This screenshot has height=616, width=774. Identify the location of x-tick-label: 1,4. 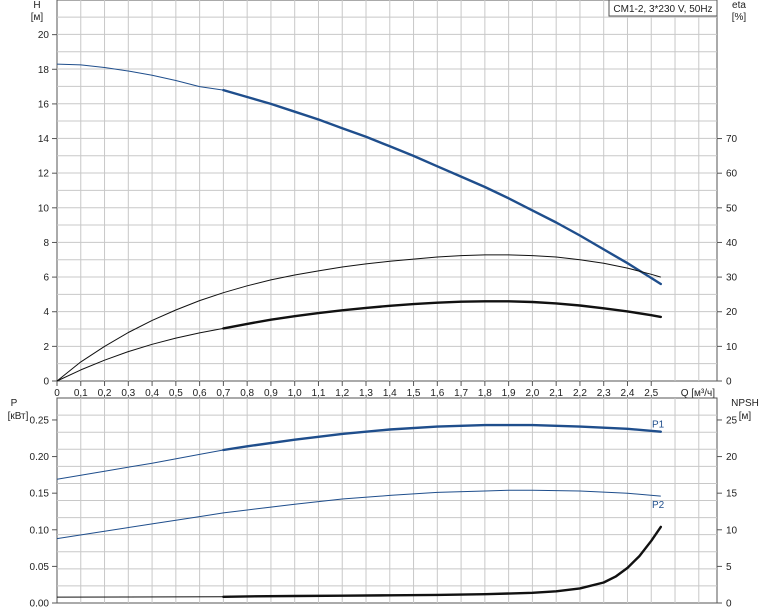
(390, 393).